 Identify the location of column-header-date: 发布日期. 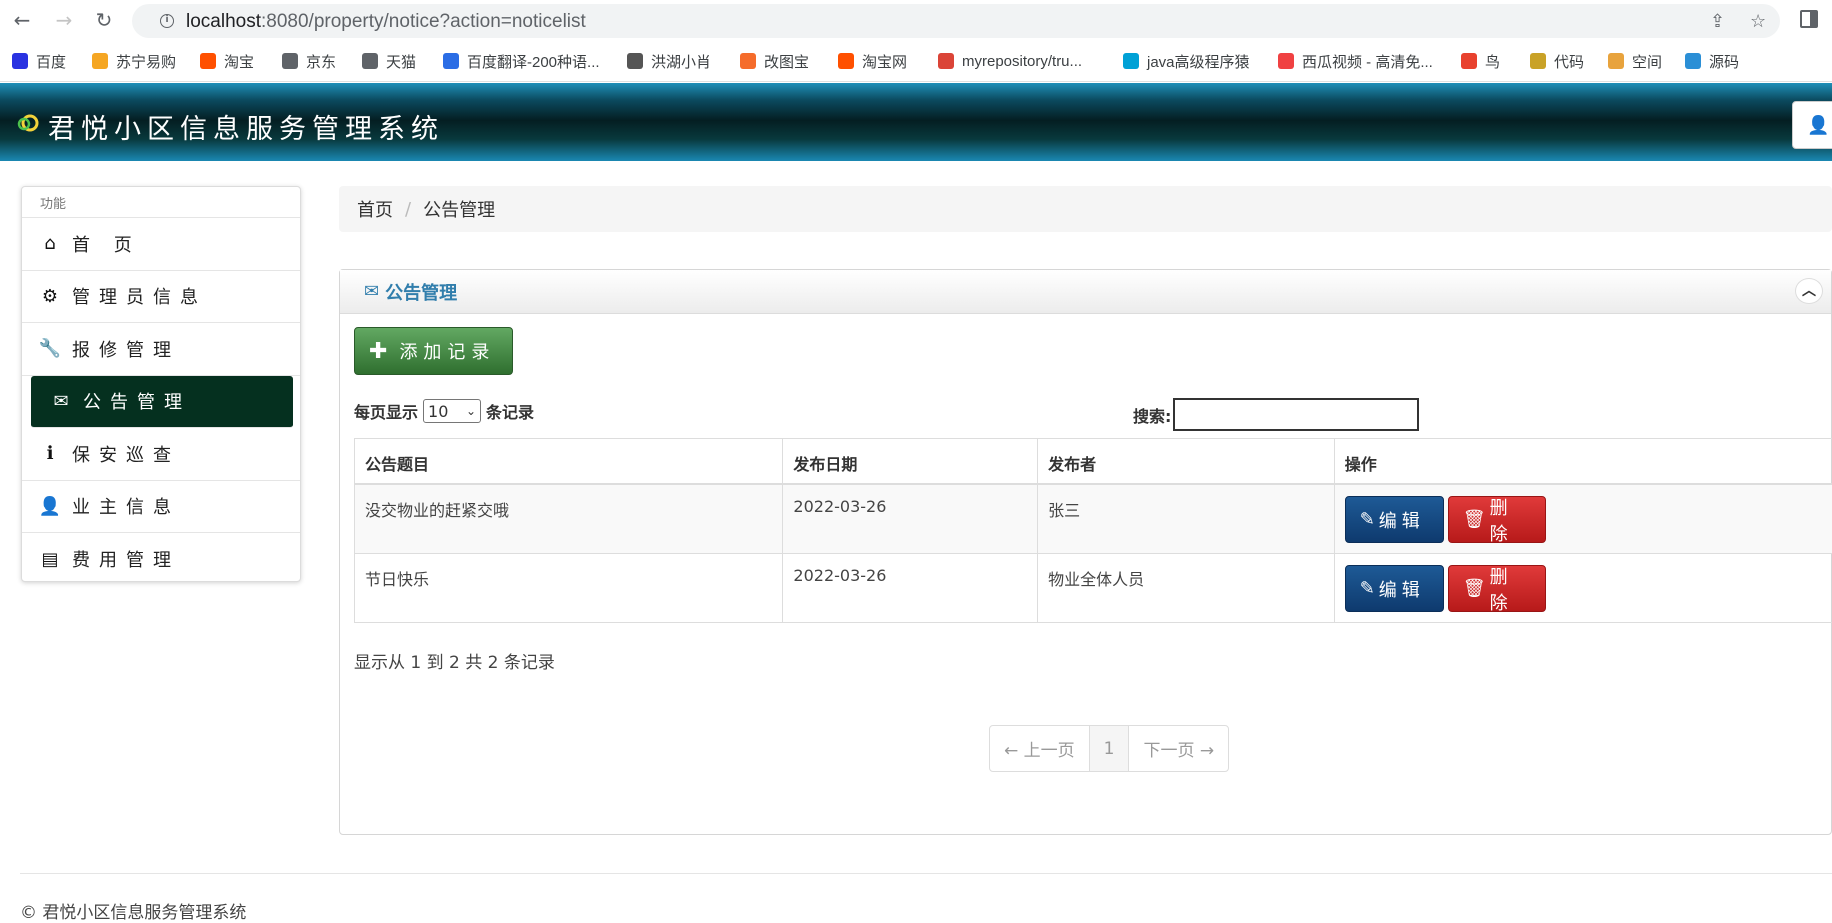
(911, 461).